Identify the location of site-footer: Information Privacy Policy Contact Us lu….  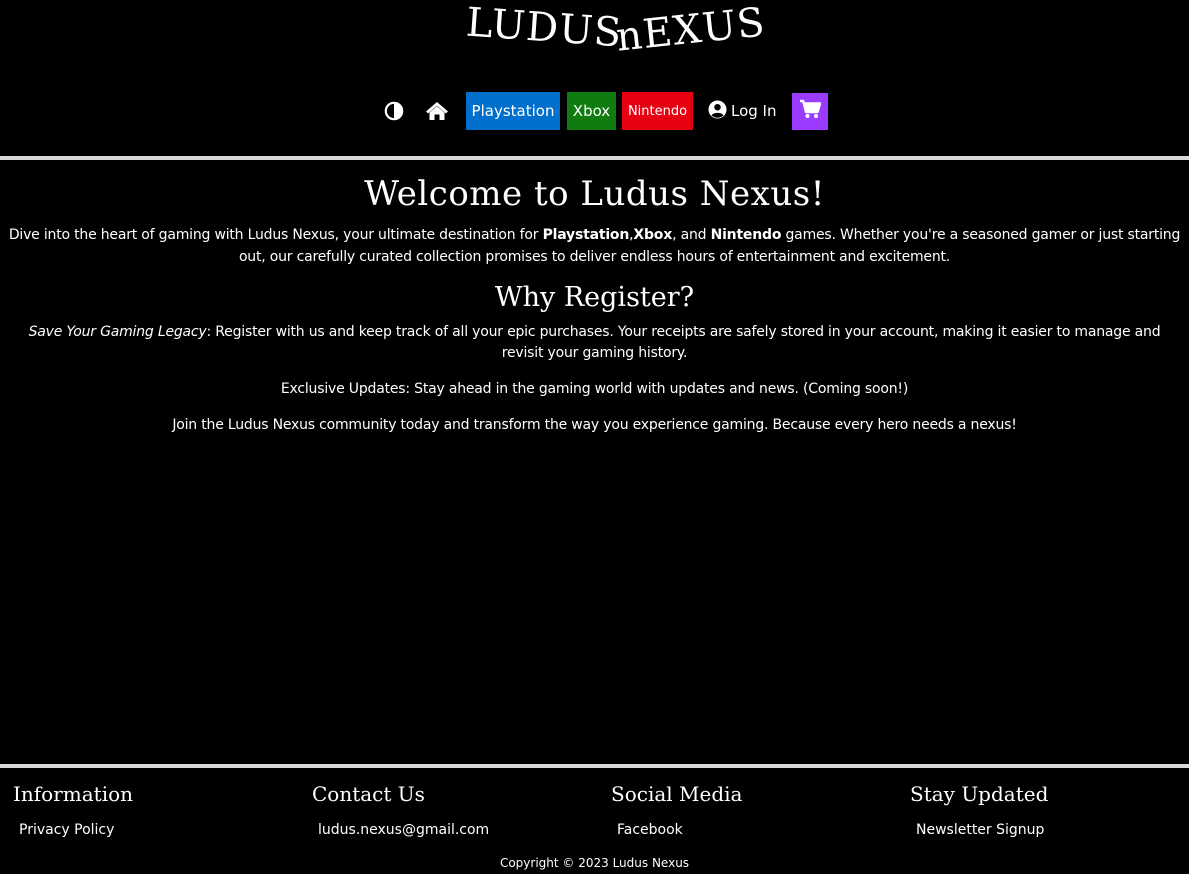
(594, 825).